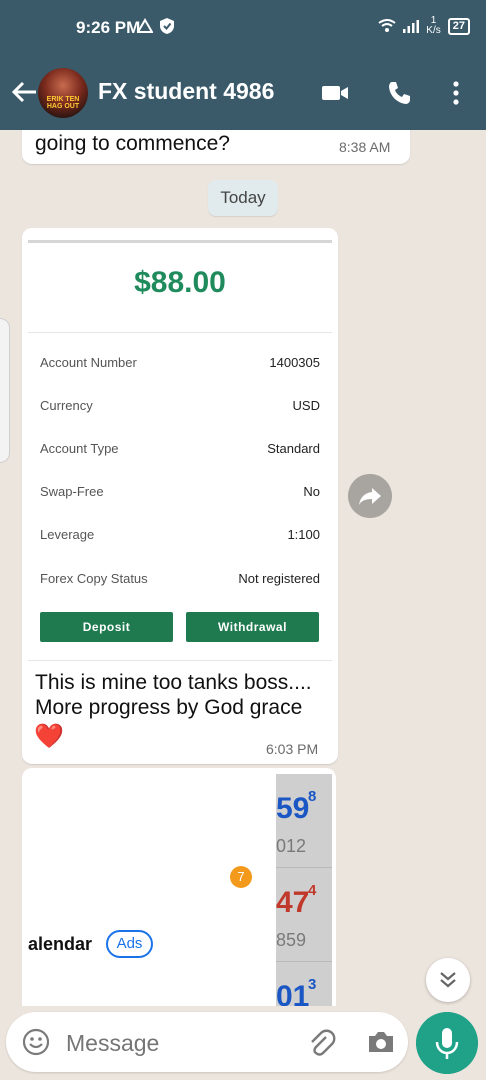 Image resolution: width=486 pixels, height=1080 pixels. Describe the element at coordinates (303, 534) in the screenshot. I see `row-value: 1:100` at that location.